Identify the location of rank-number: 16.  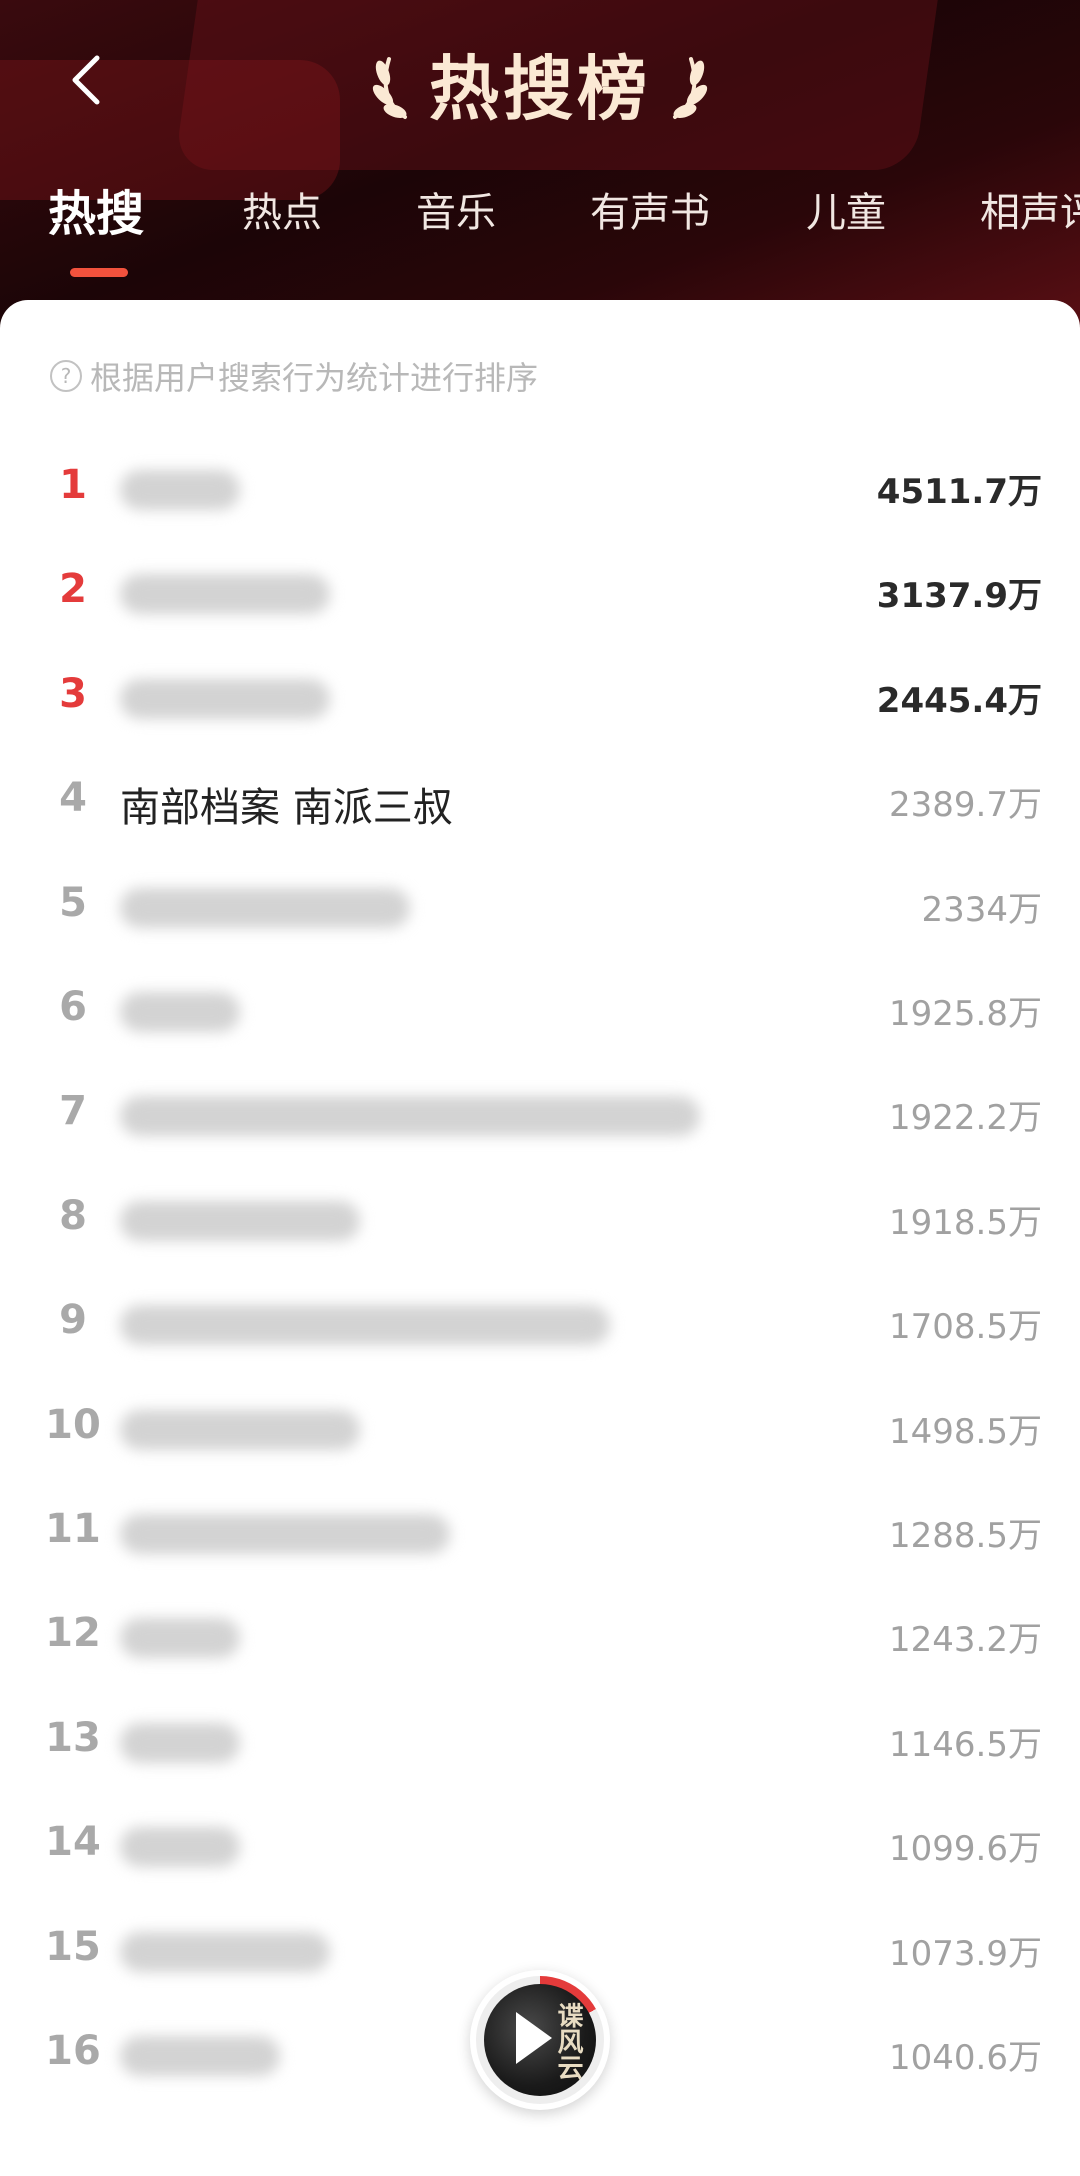
(73, 2051).